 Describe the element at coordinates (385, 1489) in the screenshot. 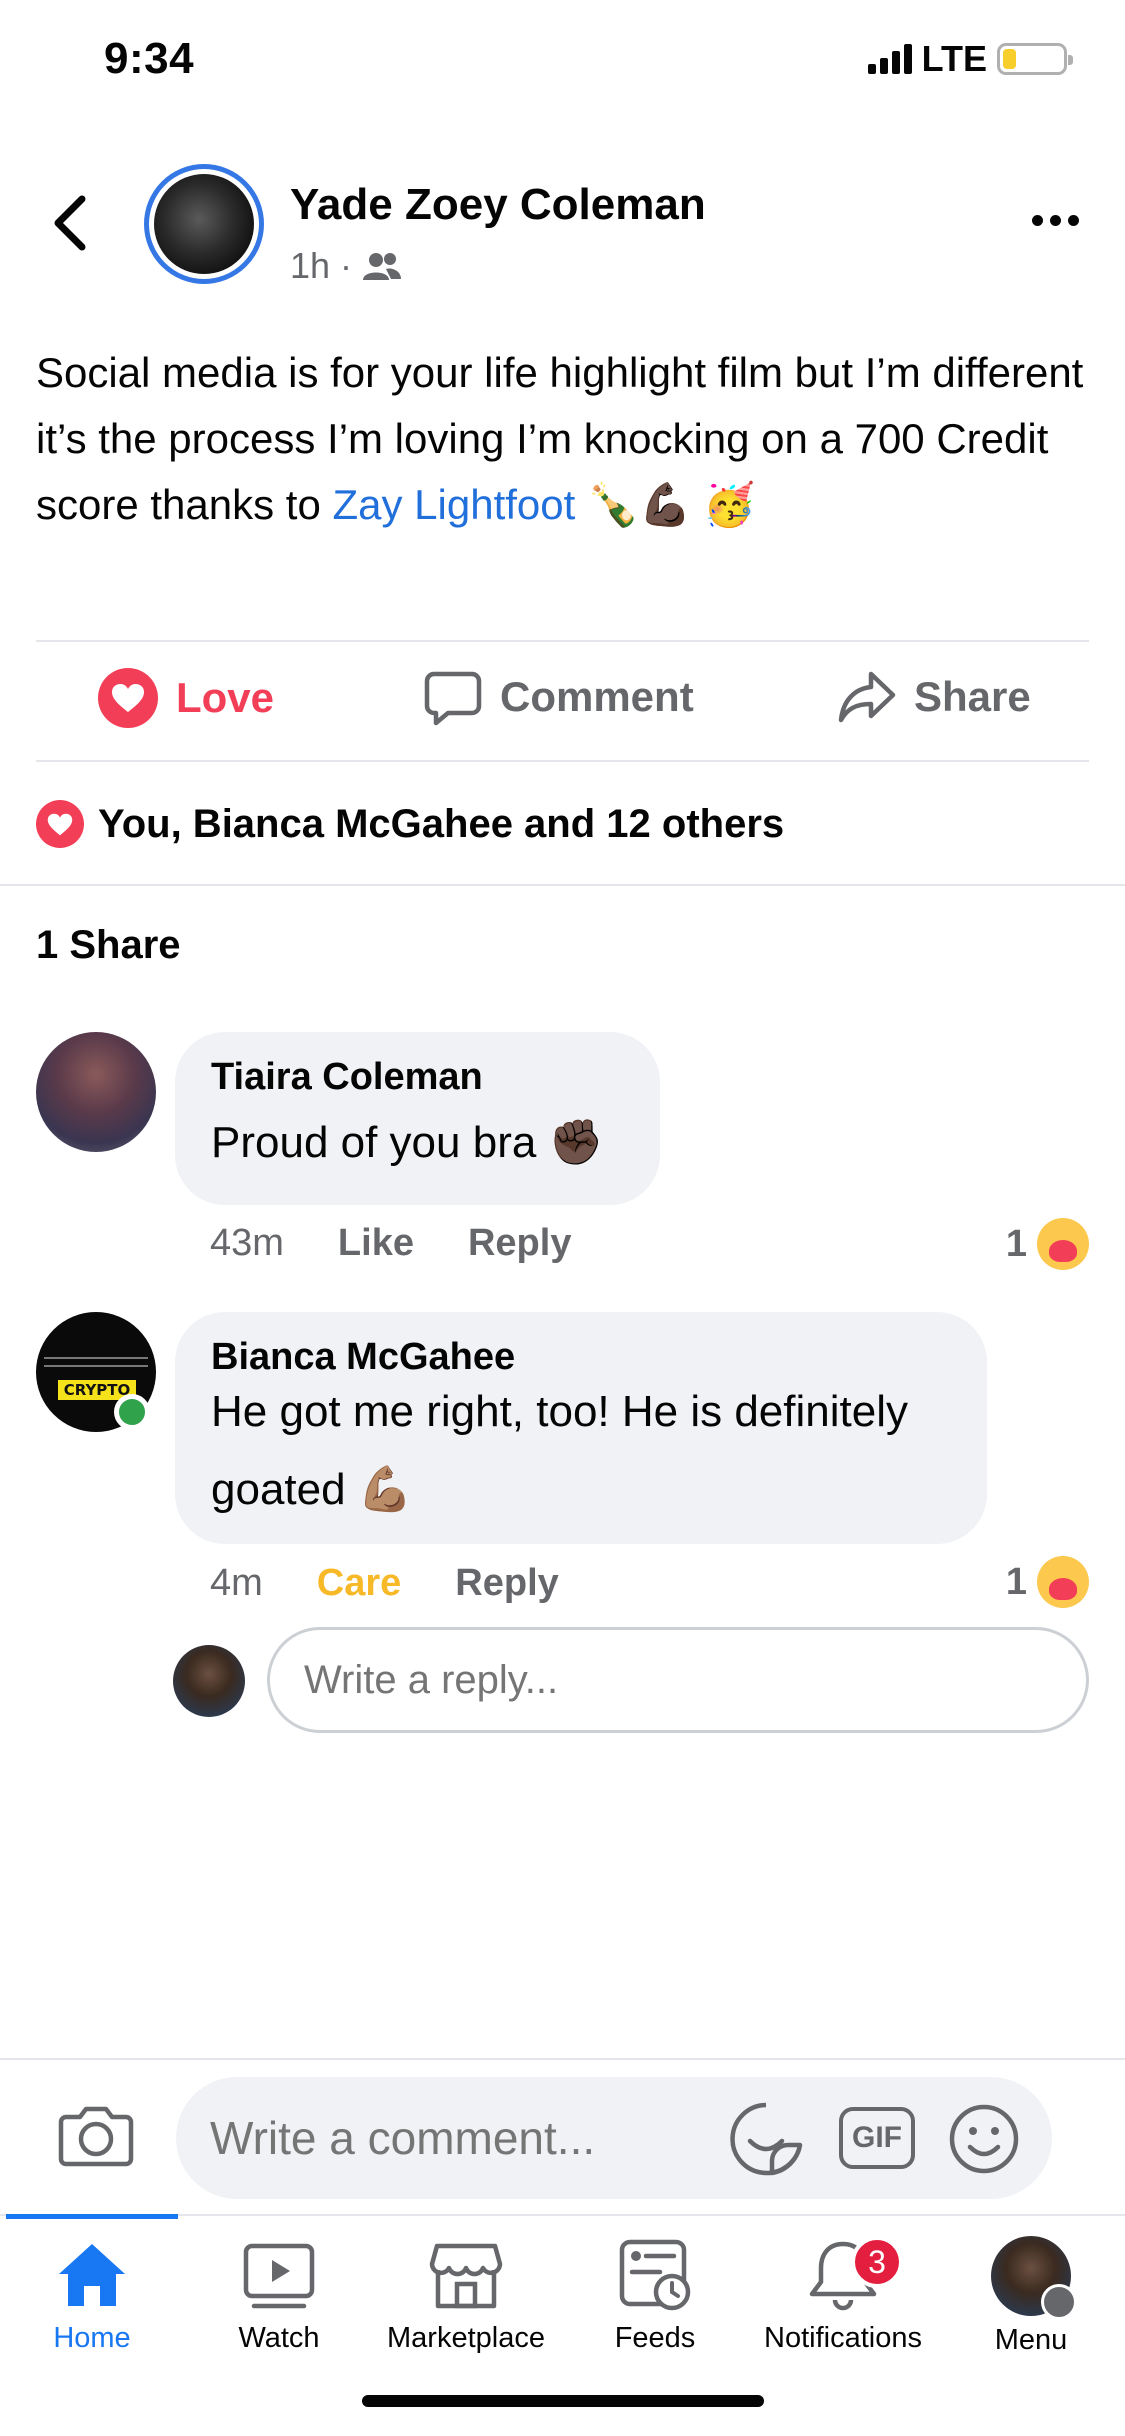

I see `comment-emoji: 💪🏽` at that location.